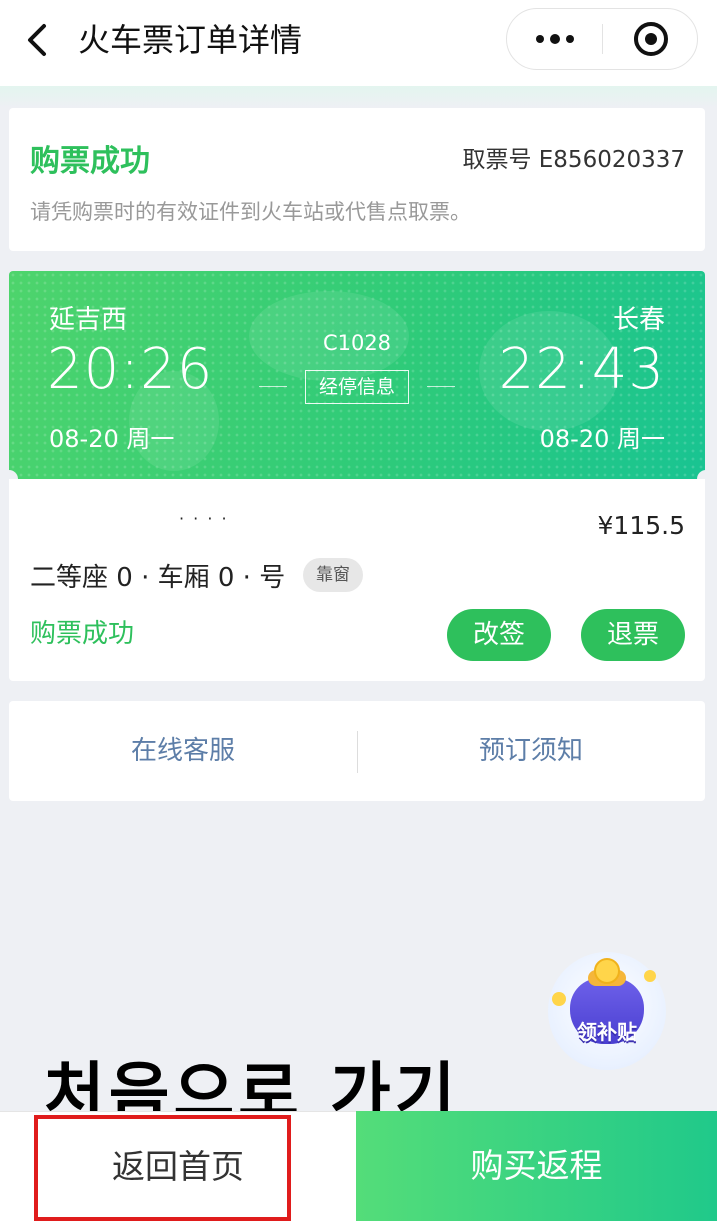 This screenshot has height=1221, width=717. Describe the element at coordinates (90, 161) in the screenshot. I see `order-status-title: 购票成功` at that location.